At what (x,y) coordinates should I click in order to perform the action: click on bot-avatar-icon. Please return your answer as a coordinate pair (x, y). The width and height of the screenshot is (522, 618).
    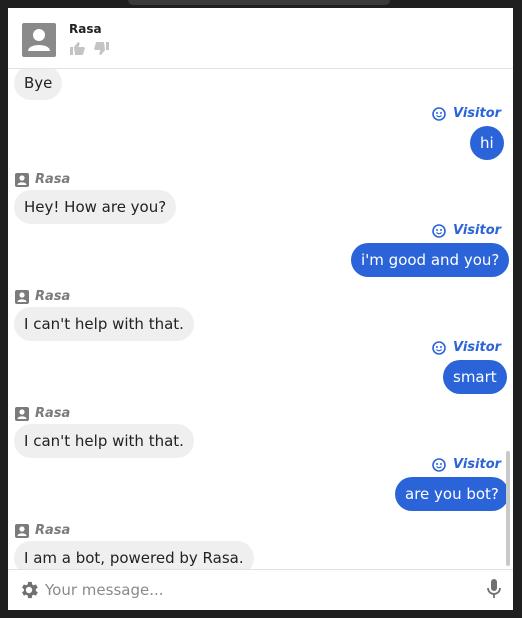
    Looking at the image, I should click on (39, 40).